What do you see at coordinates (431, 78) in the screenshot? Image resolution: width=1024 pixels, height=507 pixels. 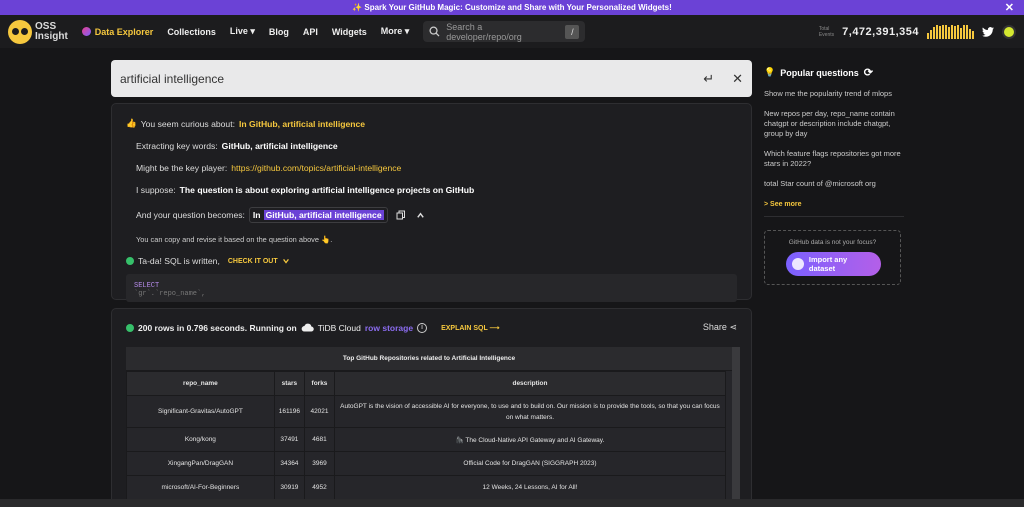 I see `question-input: artificial intelligence ↵ ✕` at bounding box center [431, 78].